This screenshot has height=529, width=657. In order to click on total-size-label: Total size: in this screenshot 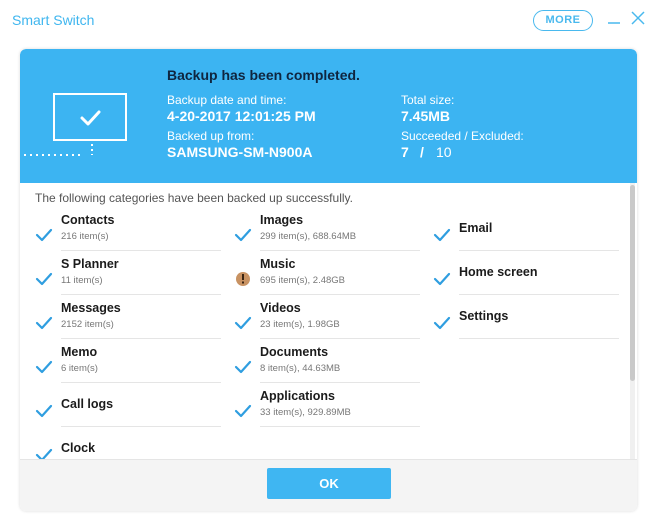, I will do `click(428, 100)`.